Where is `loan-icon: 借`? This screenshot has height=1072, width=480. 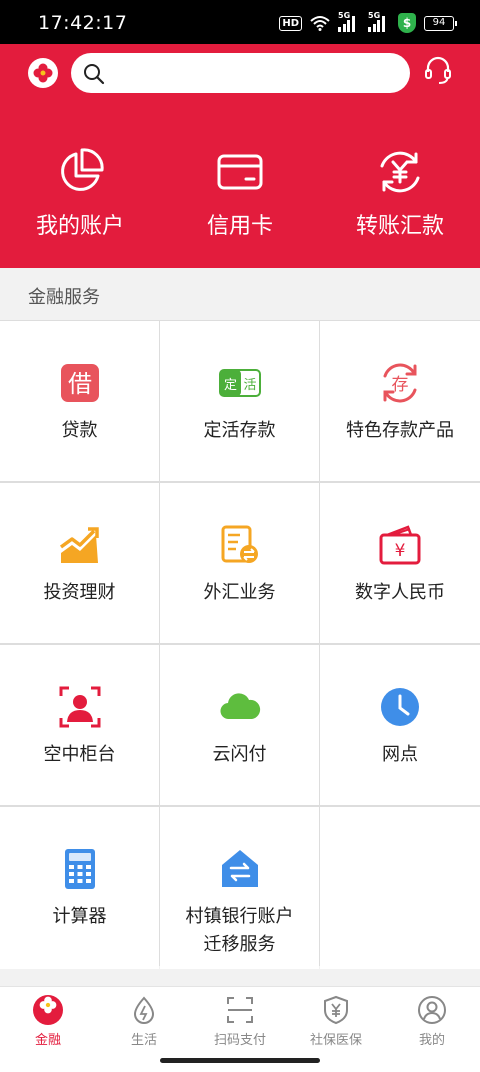
loan-icon: 借 is located at coordinates (79, 383).